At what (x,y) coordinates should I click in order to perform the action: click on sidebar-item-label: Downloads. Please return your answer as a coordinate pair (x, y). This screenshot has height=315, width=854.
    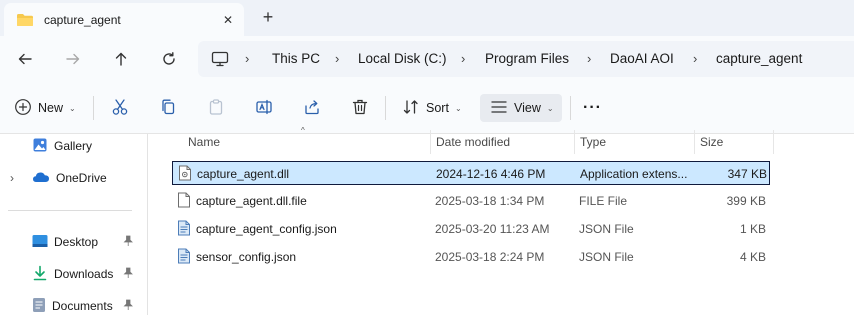
    Looking at the image, I should click on (84, 274).